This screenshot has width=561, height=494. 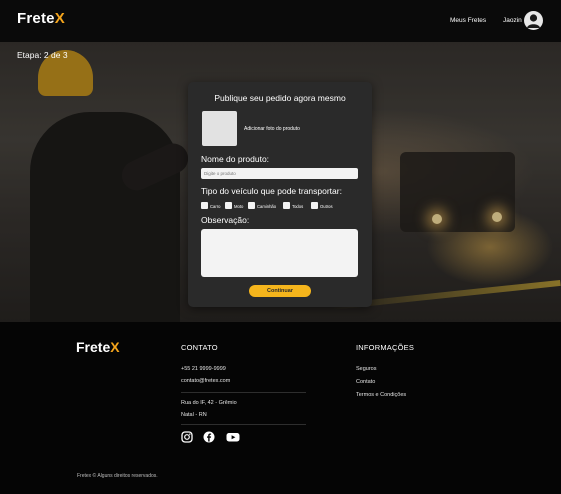 What do you see at coordinates (117, 476) in the screenshot?
I see `copyright: Fretex © Alguns direitos reservados.` at bounding box center [117, 476].